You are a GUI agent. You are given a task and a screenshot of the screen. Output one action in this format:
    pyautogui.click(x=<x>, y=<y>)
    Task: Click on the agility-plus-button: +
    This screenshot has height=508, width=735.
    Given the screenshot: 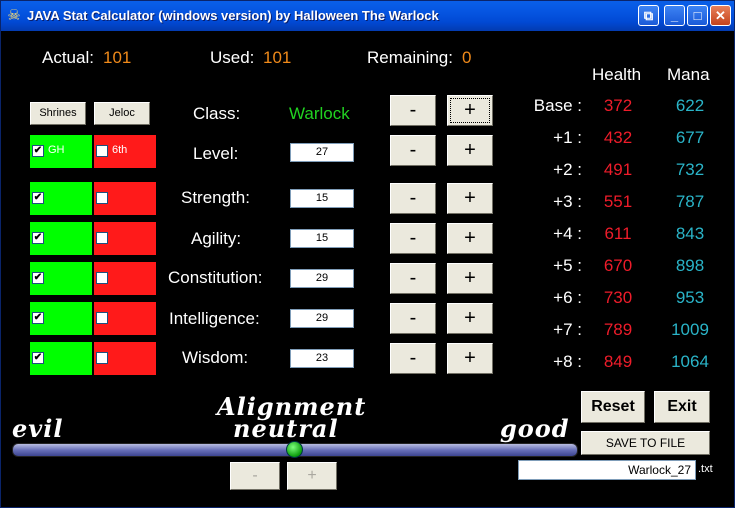 What is the action you would take?
    pyautogui.click(x=470, y=238)
    